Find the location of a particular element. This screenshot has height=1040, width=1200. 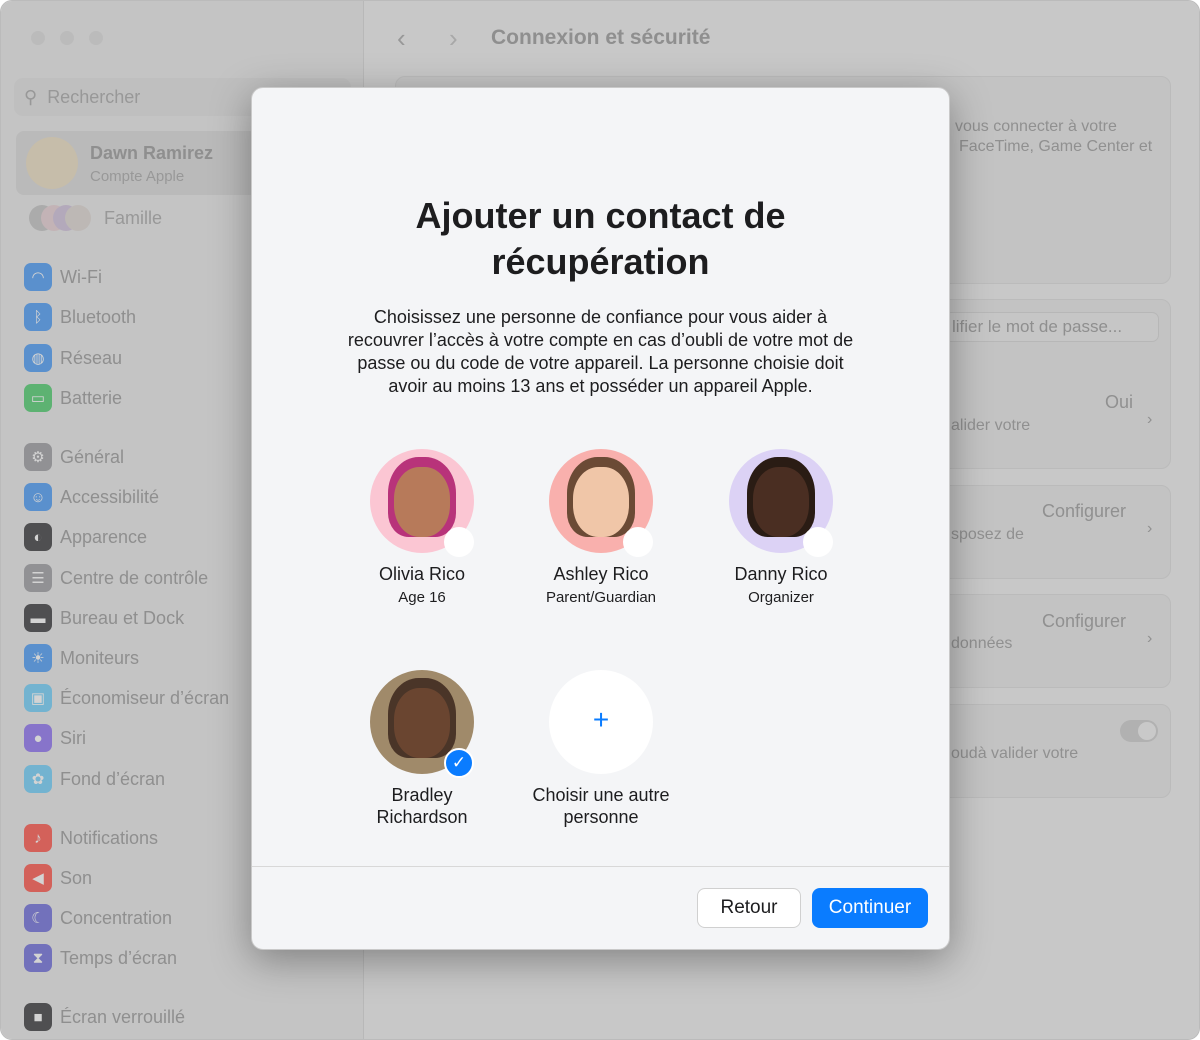

dialog-footer-divider is located at coordinates (600, 866).